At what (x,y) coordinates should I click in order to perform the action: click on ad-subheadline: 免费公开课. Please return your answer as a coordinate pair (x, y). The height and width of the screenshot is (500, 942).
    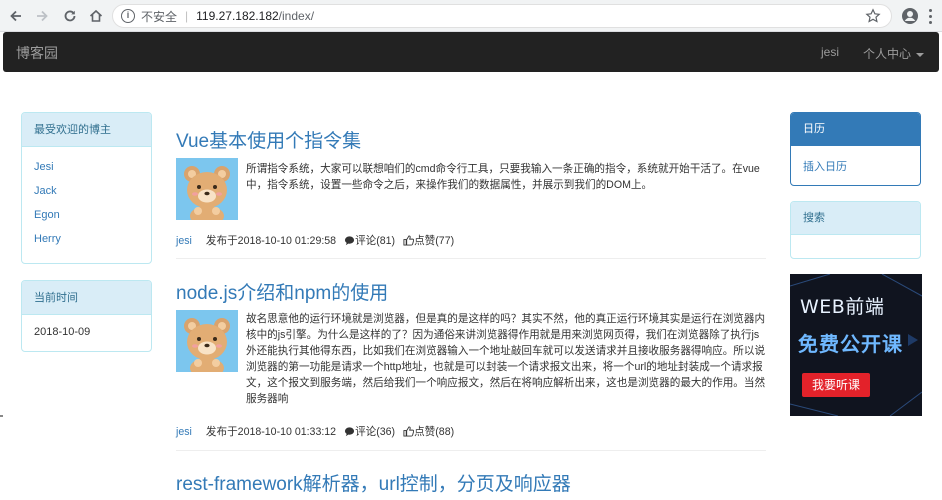
    Looking at the image, I should click on (850, 344).